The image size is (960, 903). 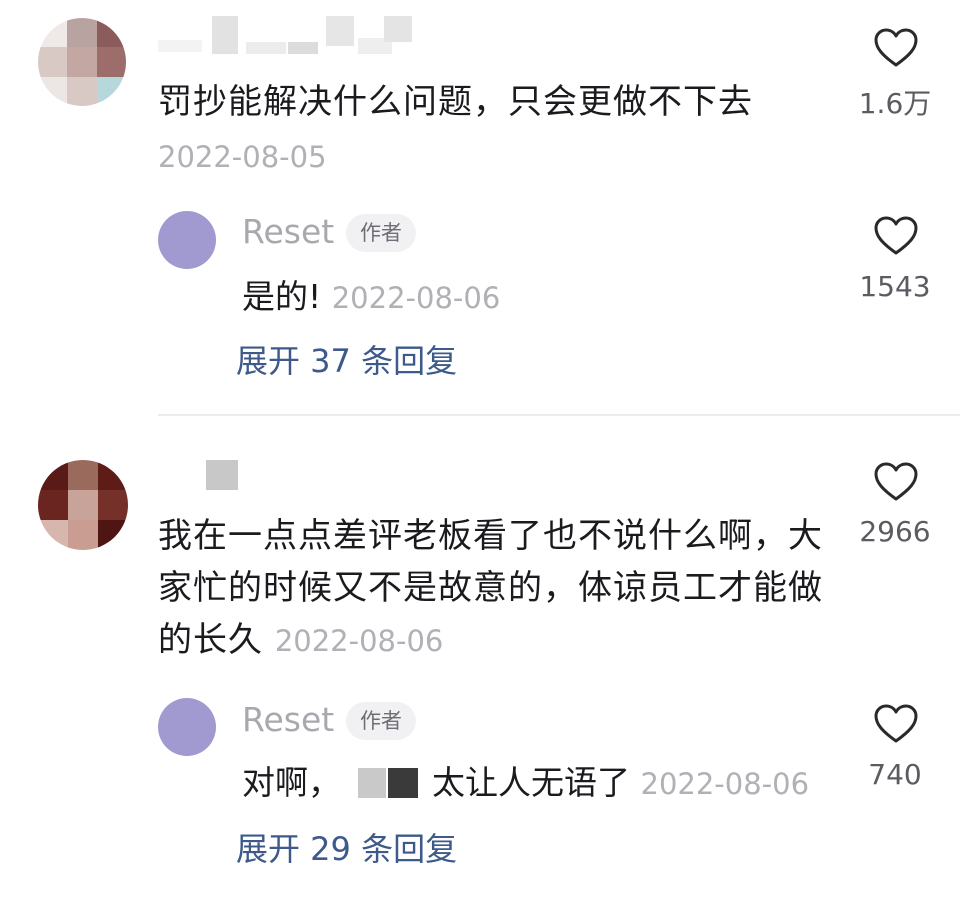 I want to click on comment-text-line: 家忙的时候又不是故意的，体谅员工才能做, so click(x=490, y=588).